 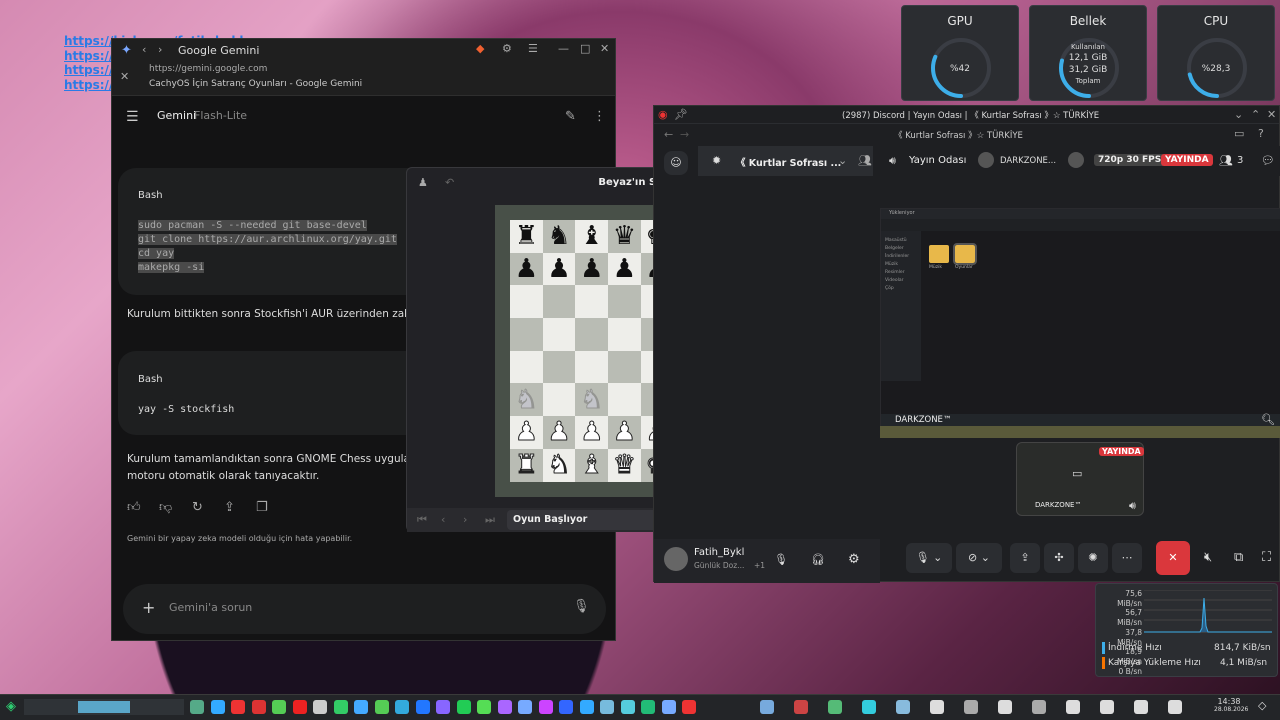 I want to click on mute-button: 🎙︎ ⌄, so click(x=929, y=558).